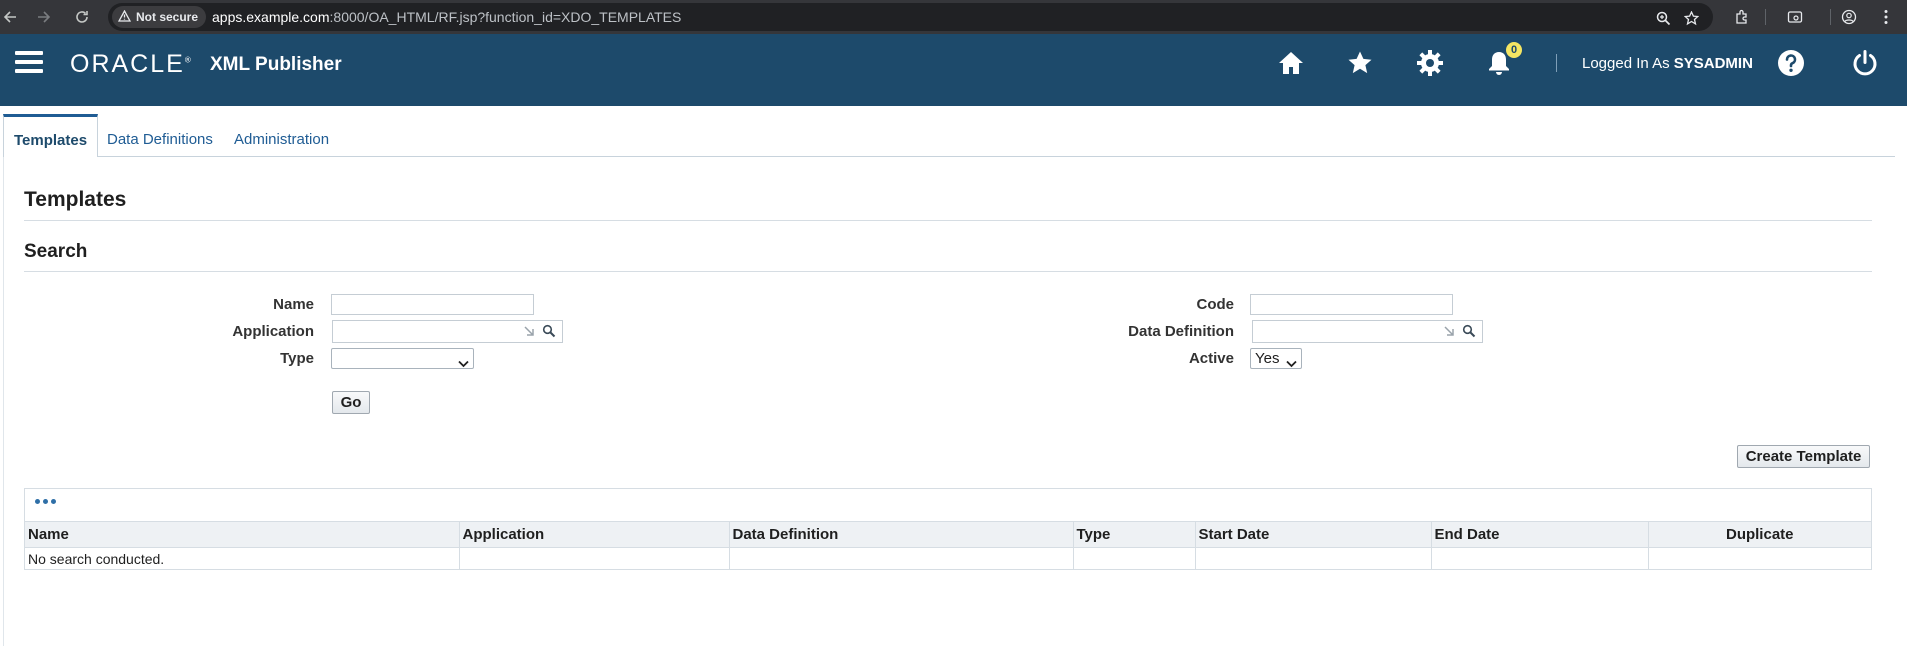 This screenshot has height=646, width=1907. I want to click on active-select: Yes, so click(1276, 358).